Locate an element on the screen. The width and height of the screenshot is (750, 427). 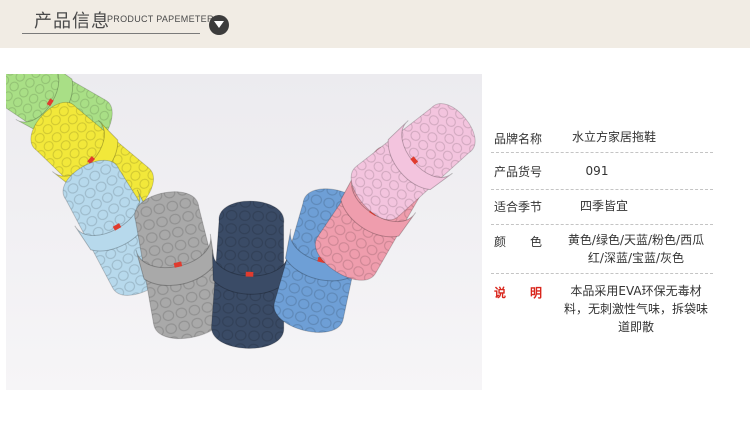
spec-label: 产品货号 is located at coordinates (518, 172).